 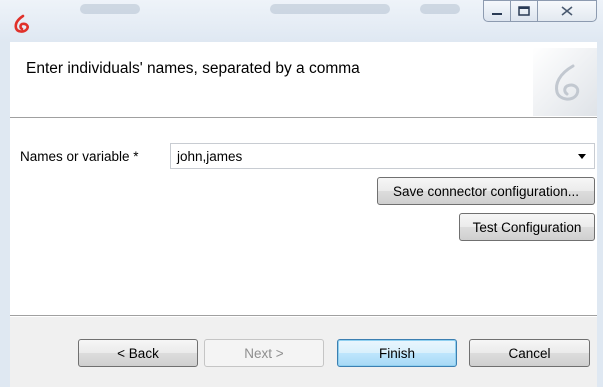 What do you see at coordinates (264, 353) in the screenshot?
I see `next-button: Next >` at bounding box center [264, 353].